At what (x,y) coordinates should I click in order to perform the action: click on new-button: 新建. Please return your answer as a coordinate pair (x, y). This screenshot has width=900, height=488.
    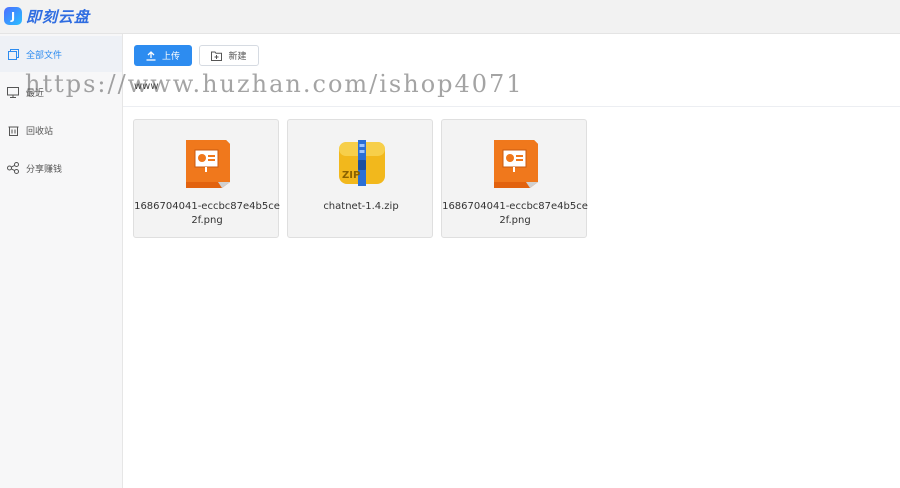
    Looking at the image, I should click on (229, 55).